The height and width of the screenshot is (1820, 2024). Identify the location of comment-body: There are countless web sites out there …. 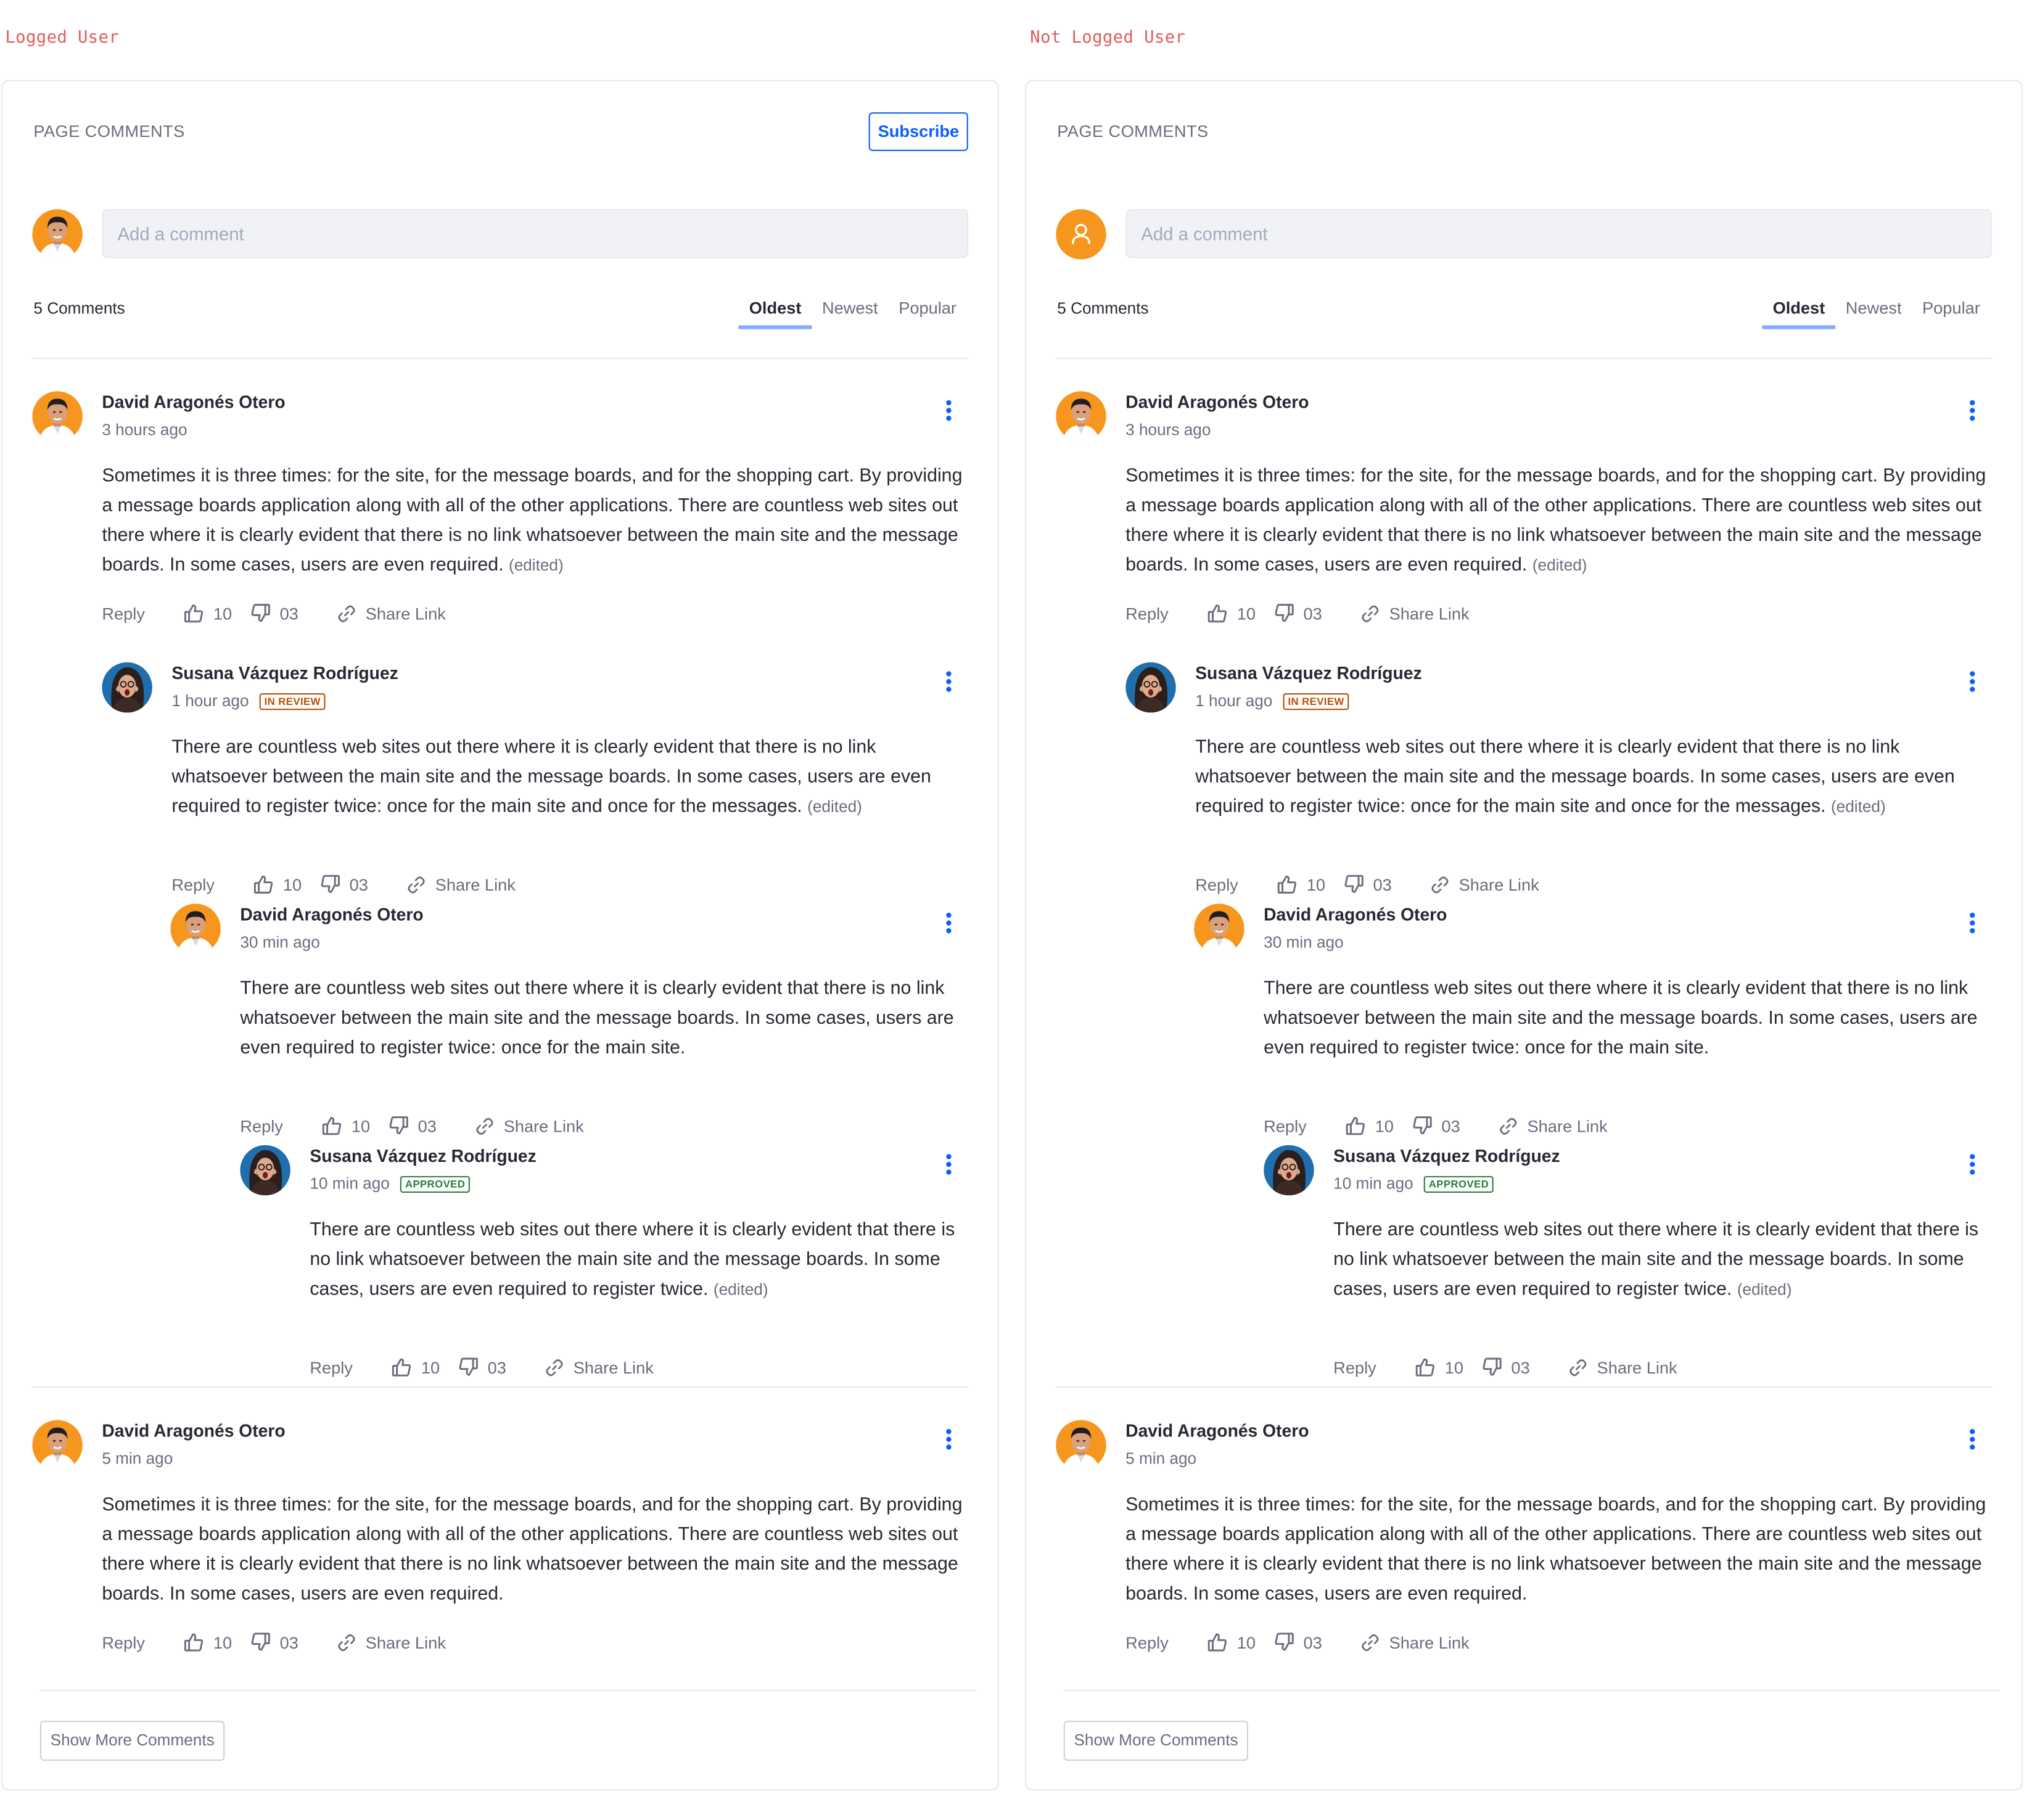
(1628, 1018).